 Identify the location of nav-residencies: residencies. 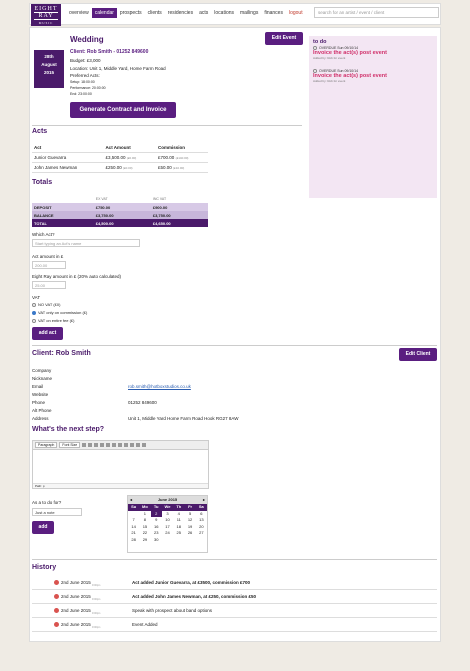
(180, 13).